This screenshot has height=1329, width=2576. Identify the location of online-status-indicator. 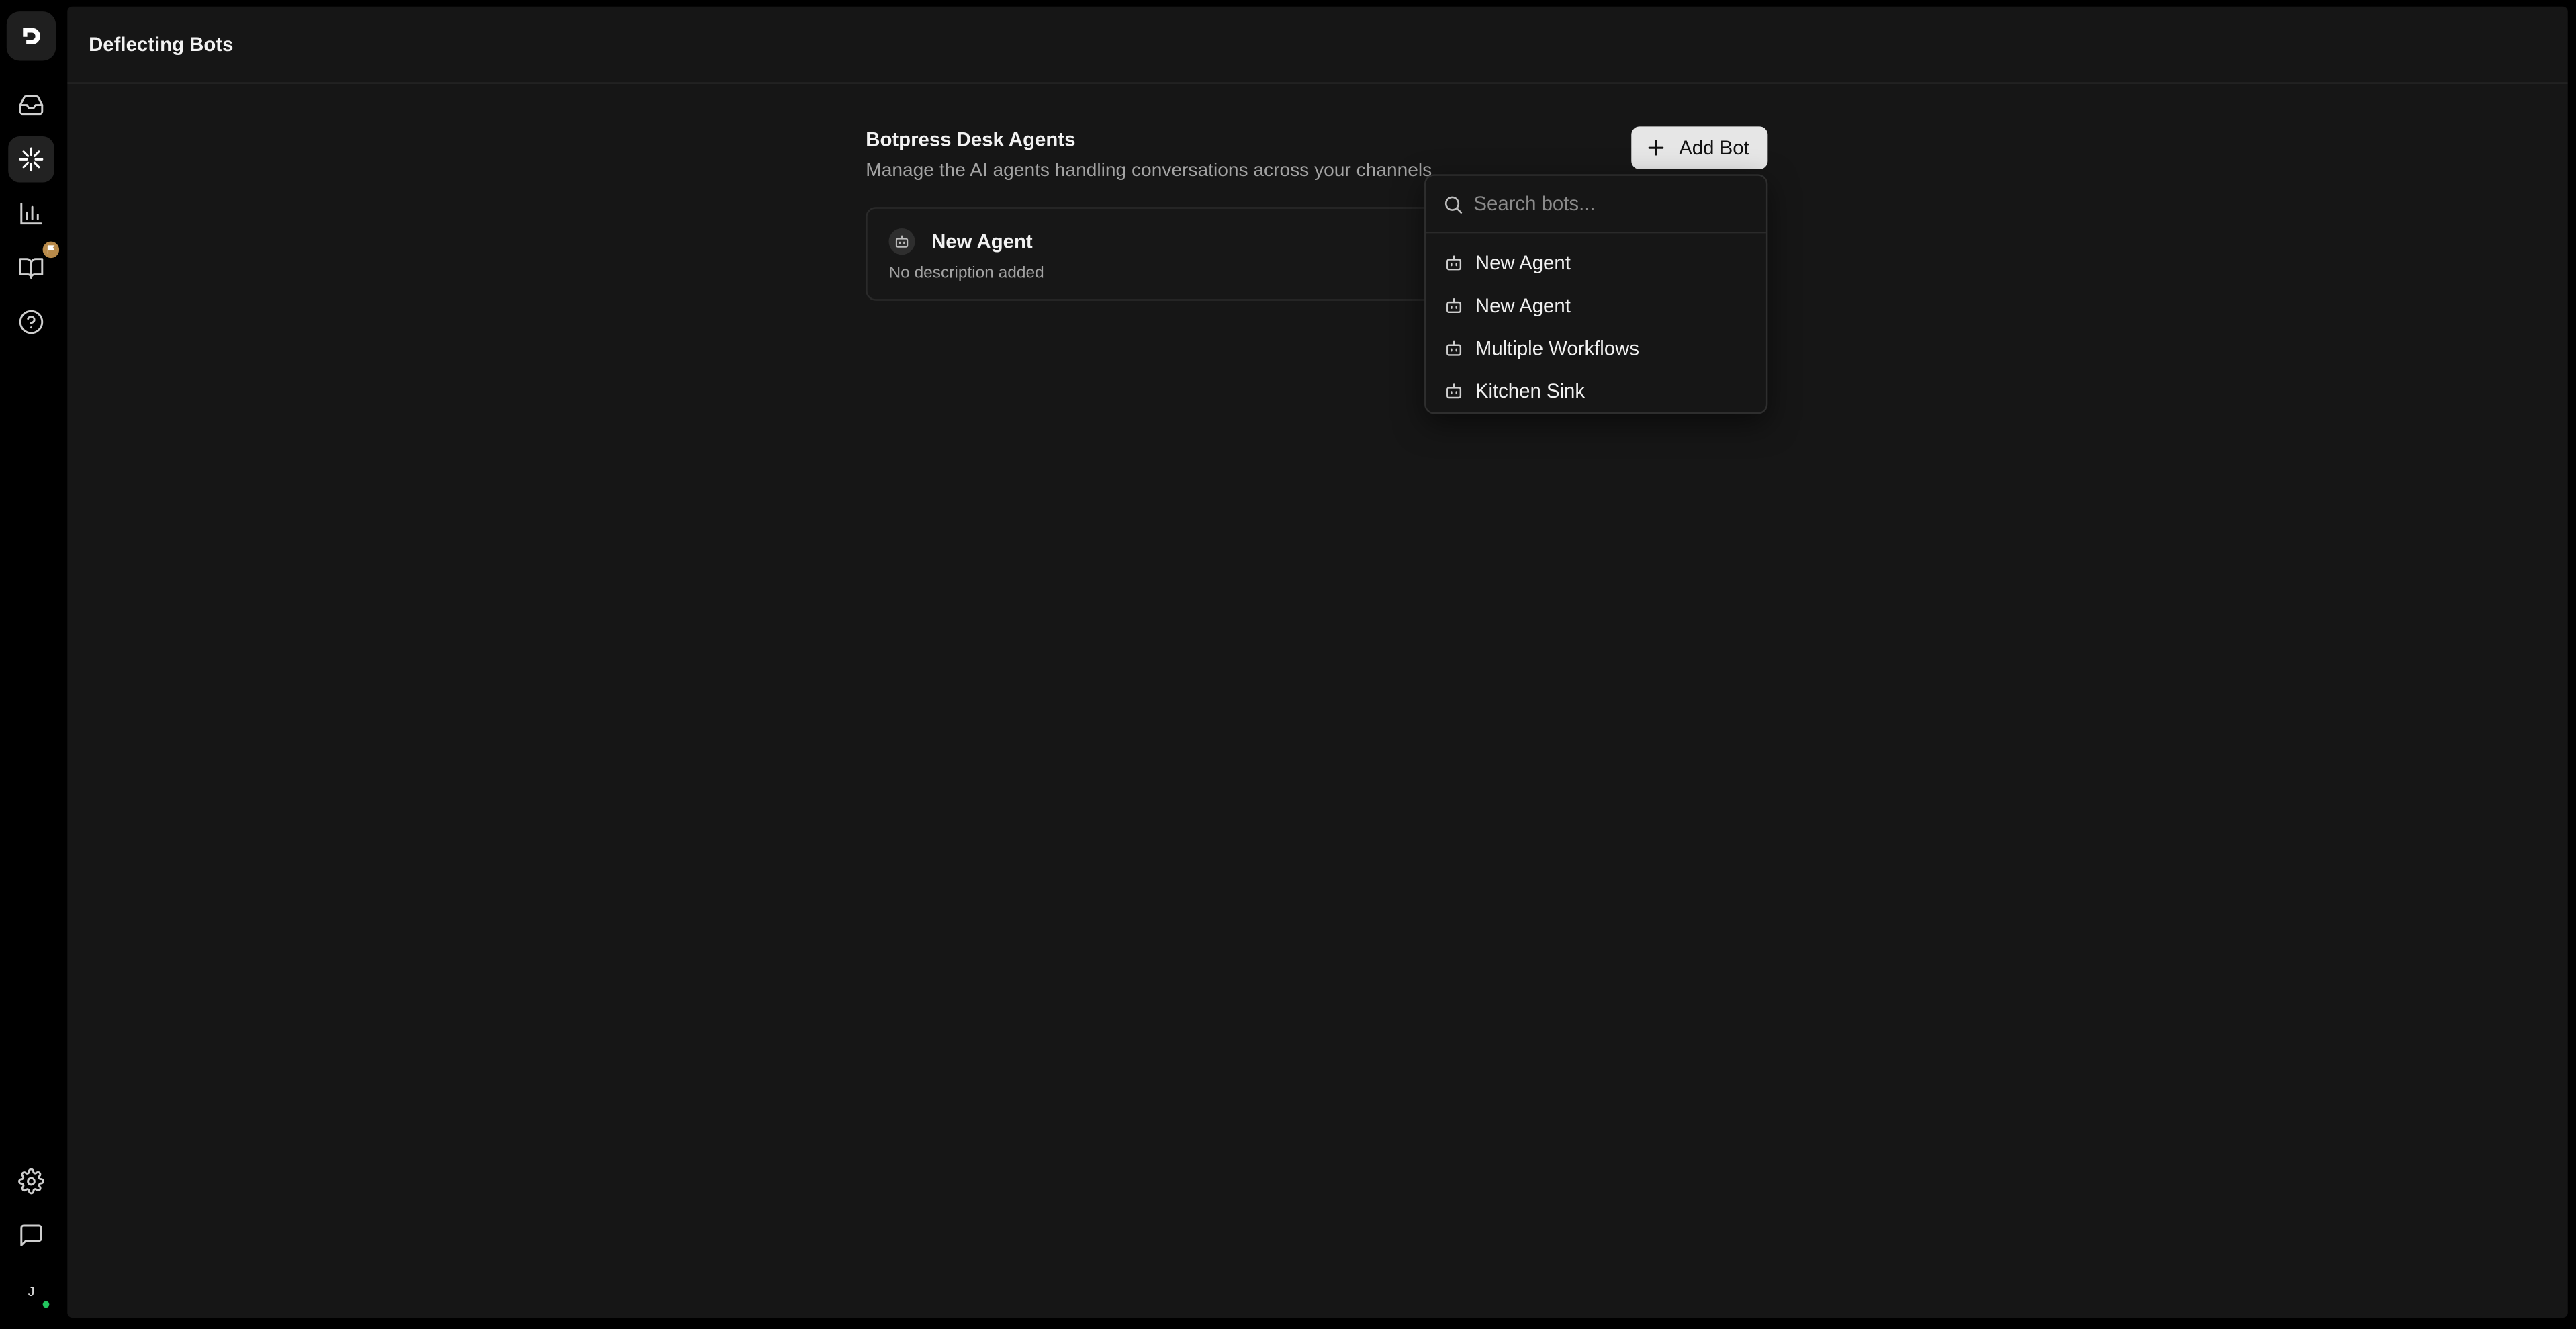
(46, 1304).